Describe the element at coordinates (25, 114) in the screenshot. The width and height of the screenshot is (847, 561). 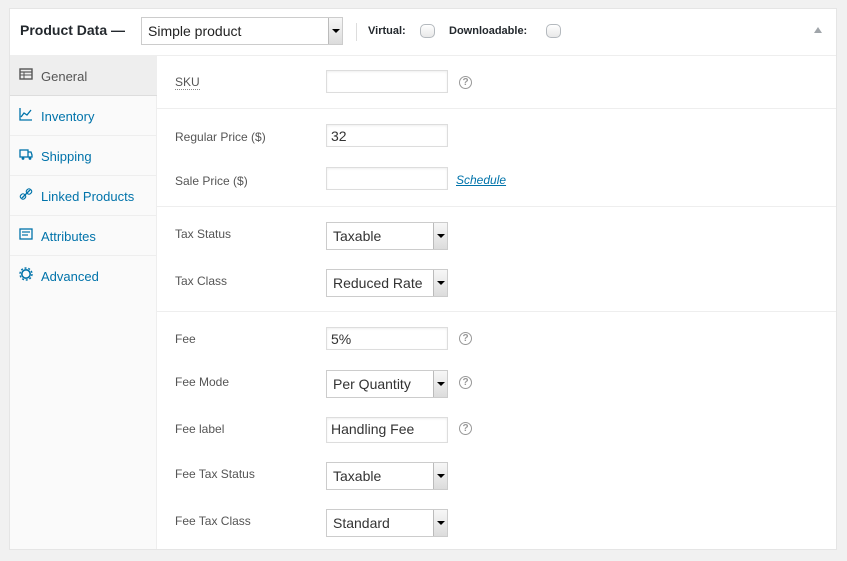
I see `chart-icon` at that location.